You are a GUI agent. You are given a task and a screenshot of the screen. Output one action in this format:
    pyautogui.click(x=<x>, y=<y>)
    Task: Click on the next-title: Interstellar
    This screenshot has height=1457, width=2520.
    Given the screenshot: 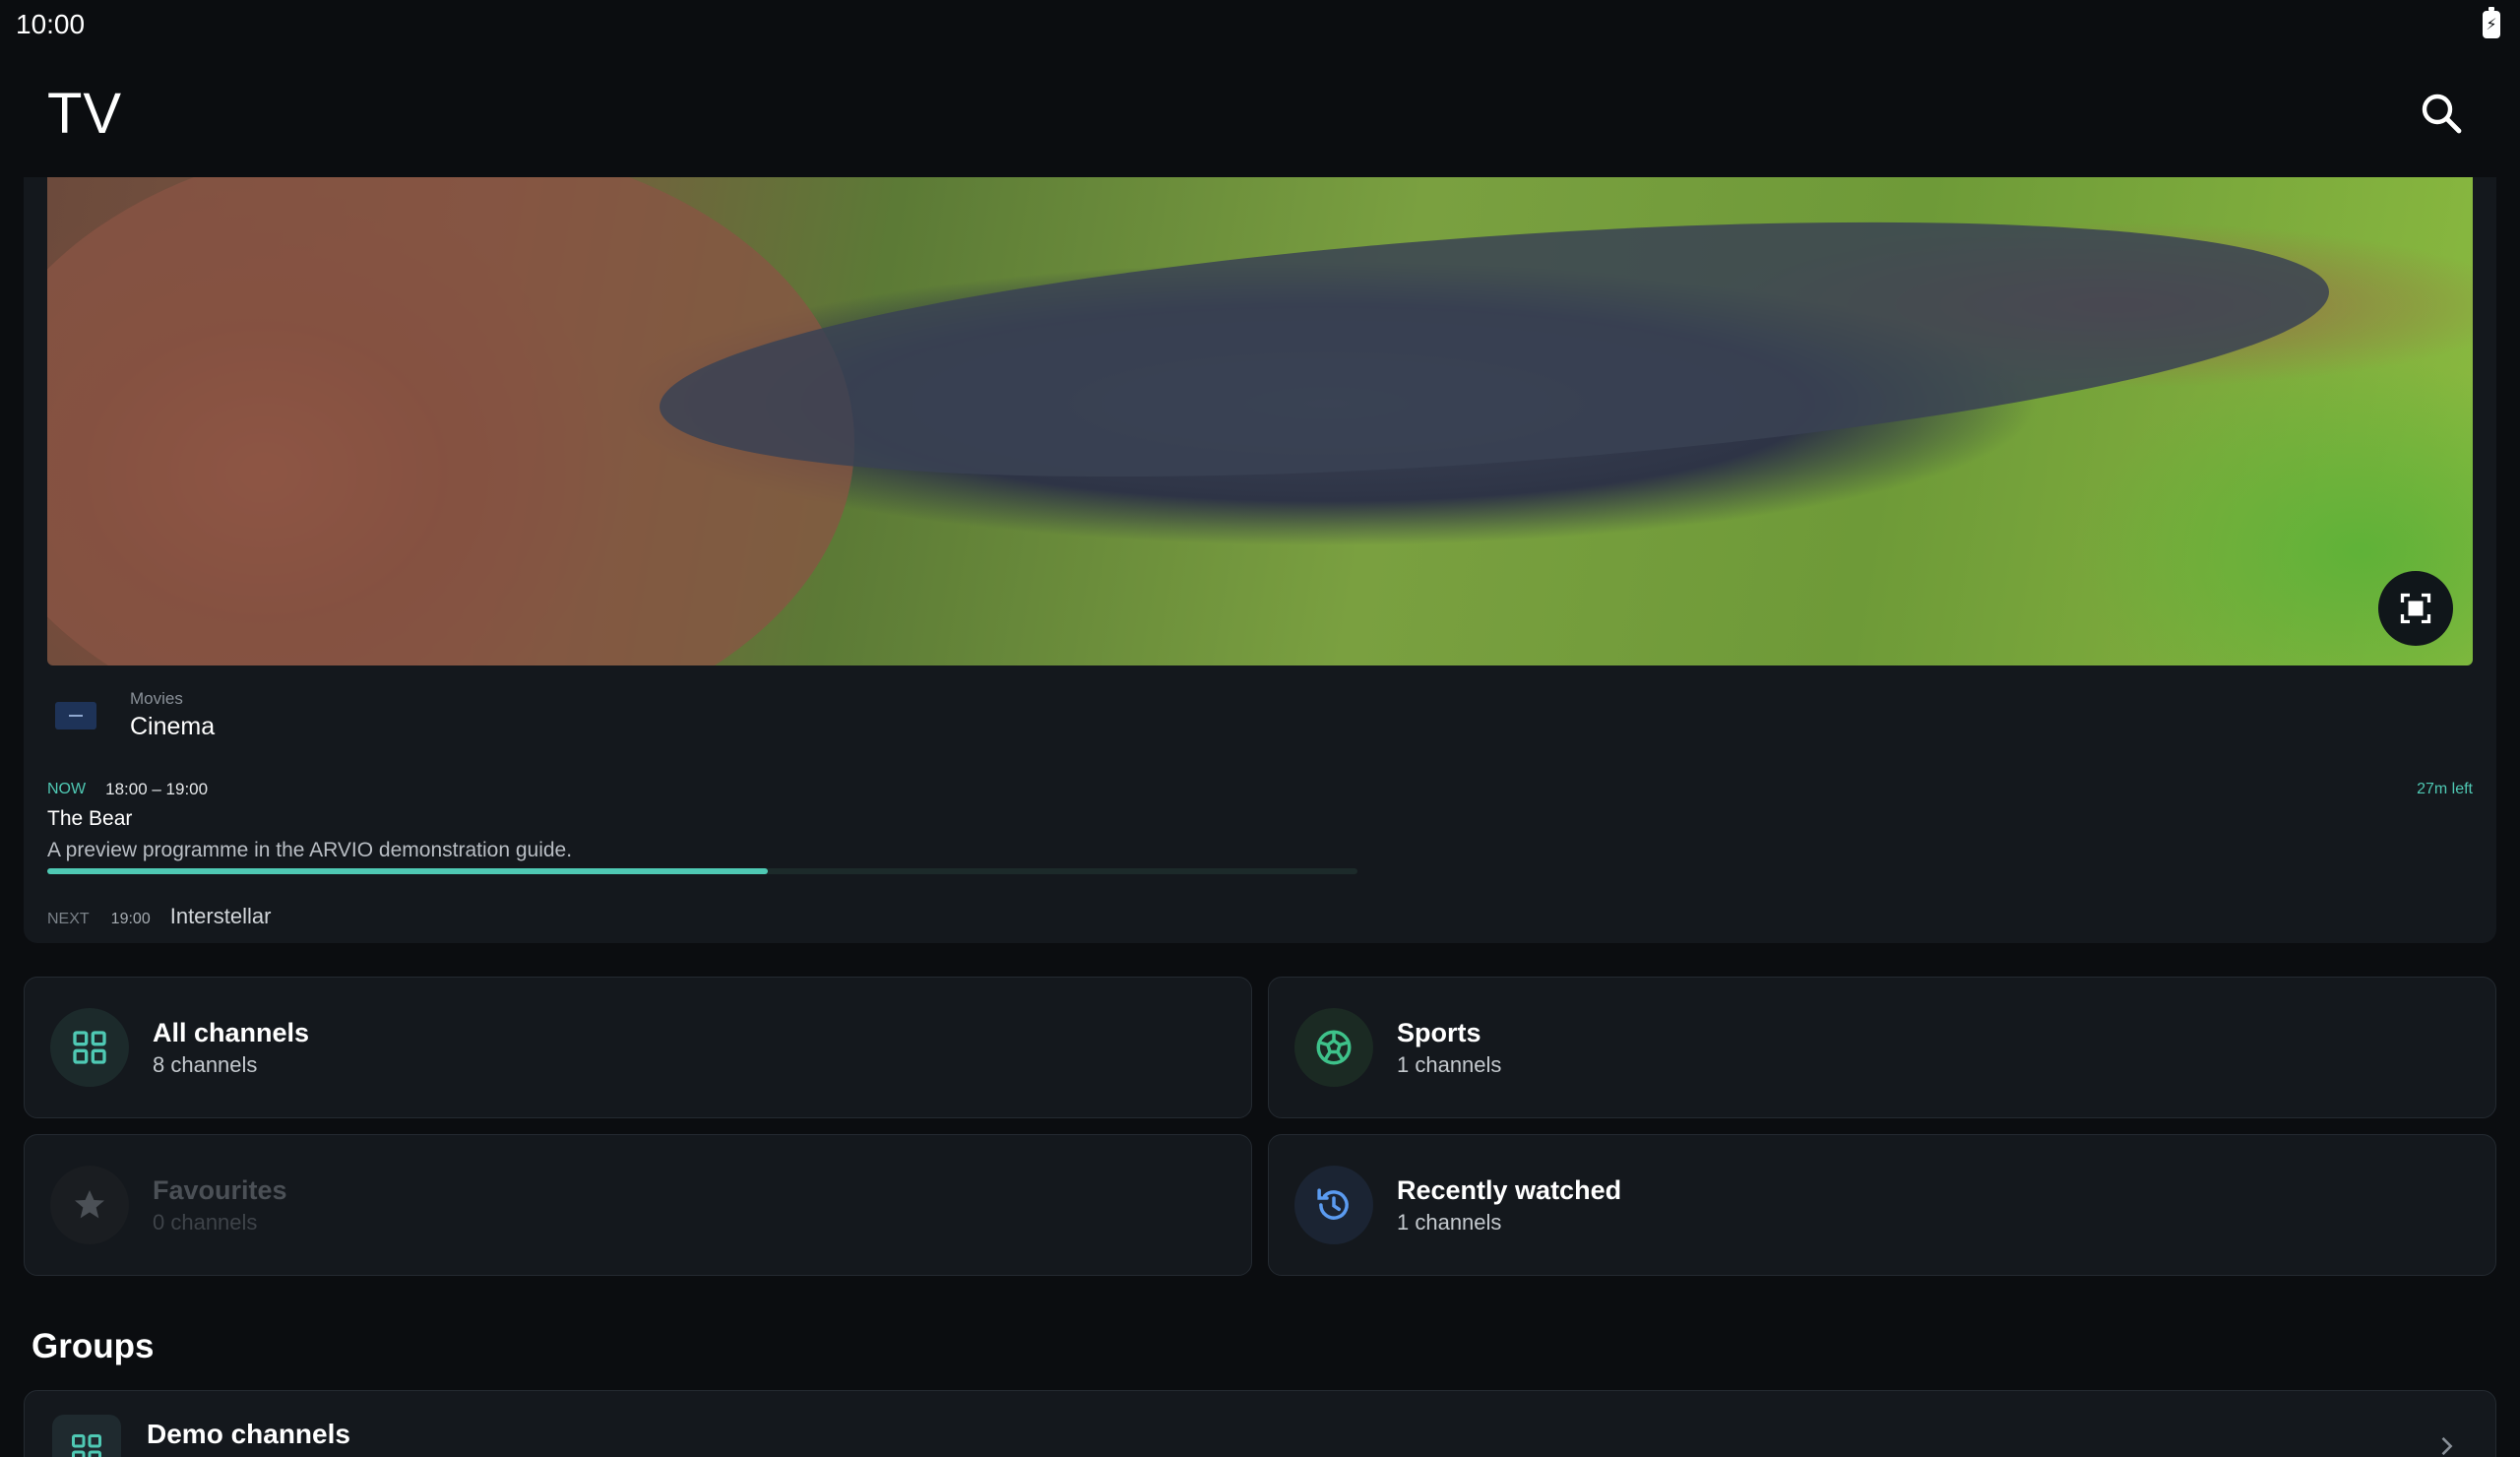 What is the action you would take?
    pyautogui.click(x=220, y=916)
    